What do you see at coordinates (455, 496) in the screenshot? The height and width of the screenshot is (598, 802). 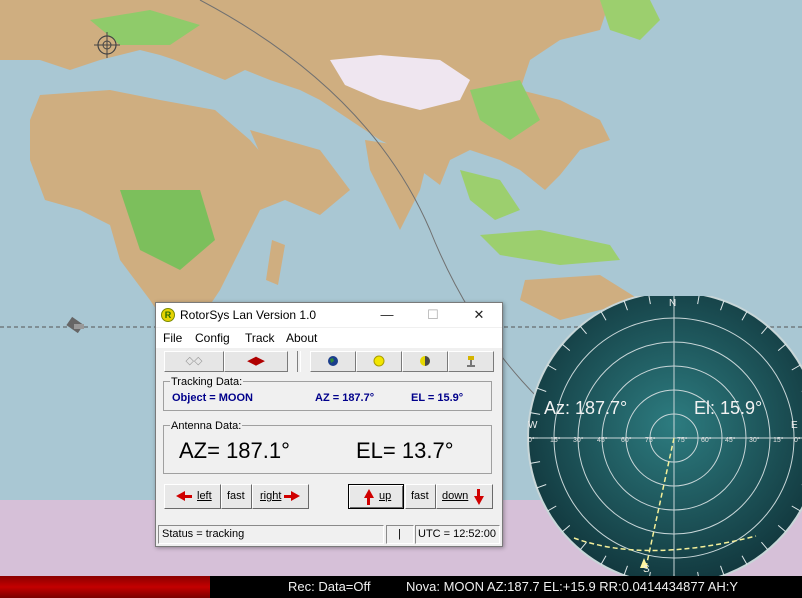 I see `down-label: down` at bounding box center [455, 496].